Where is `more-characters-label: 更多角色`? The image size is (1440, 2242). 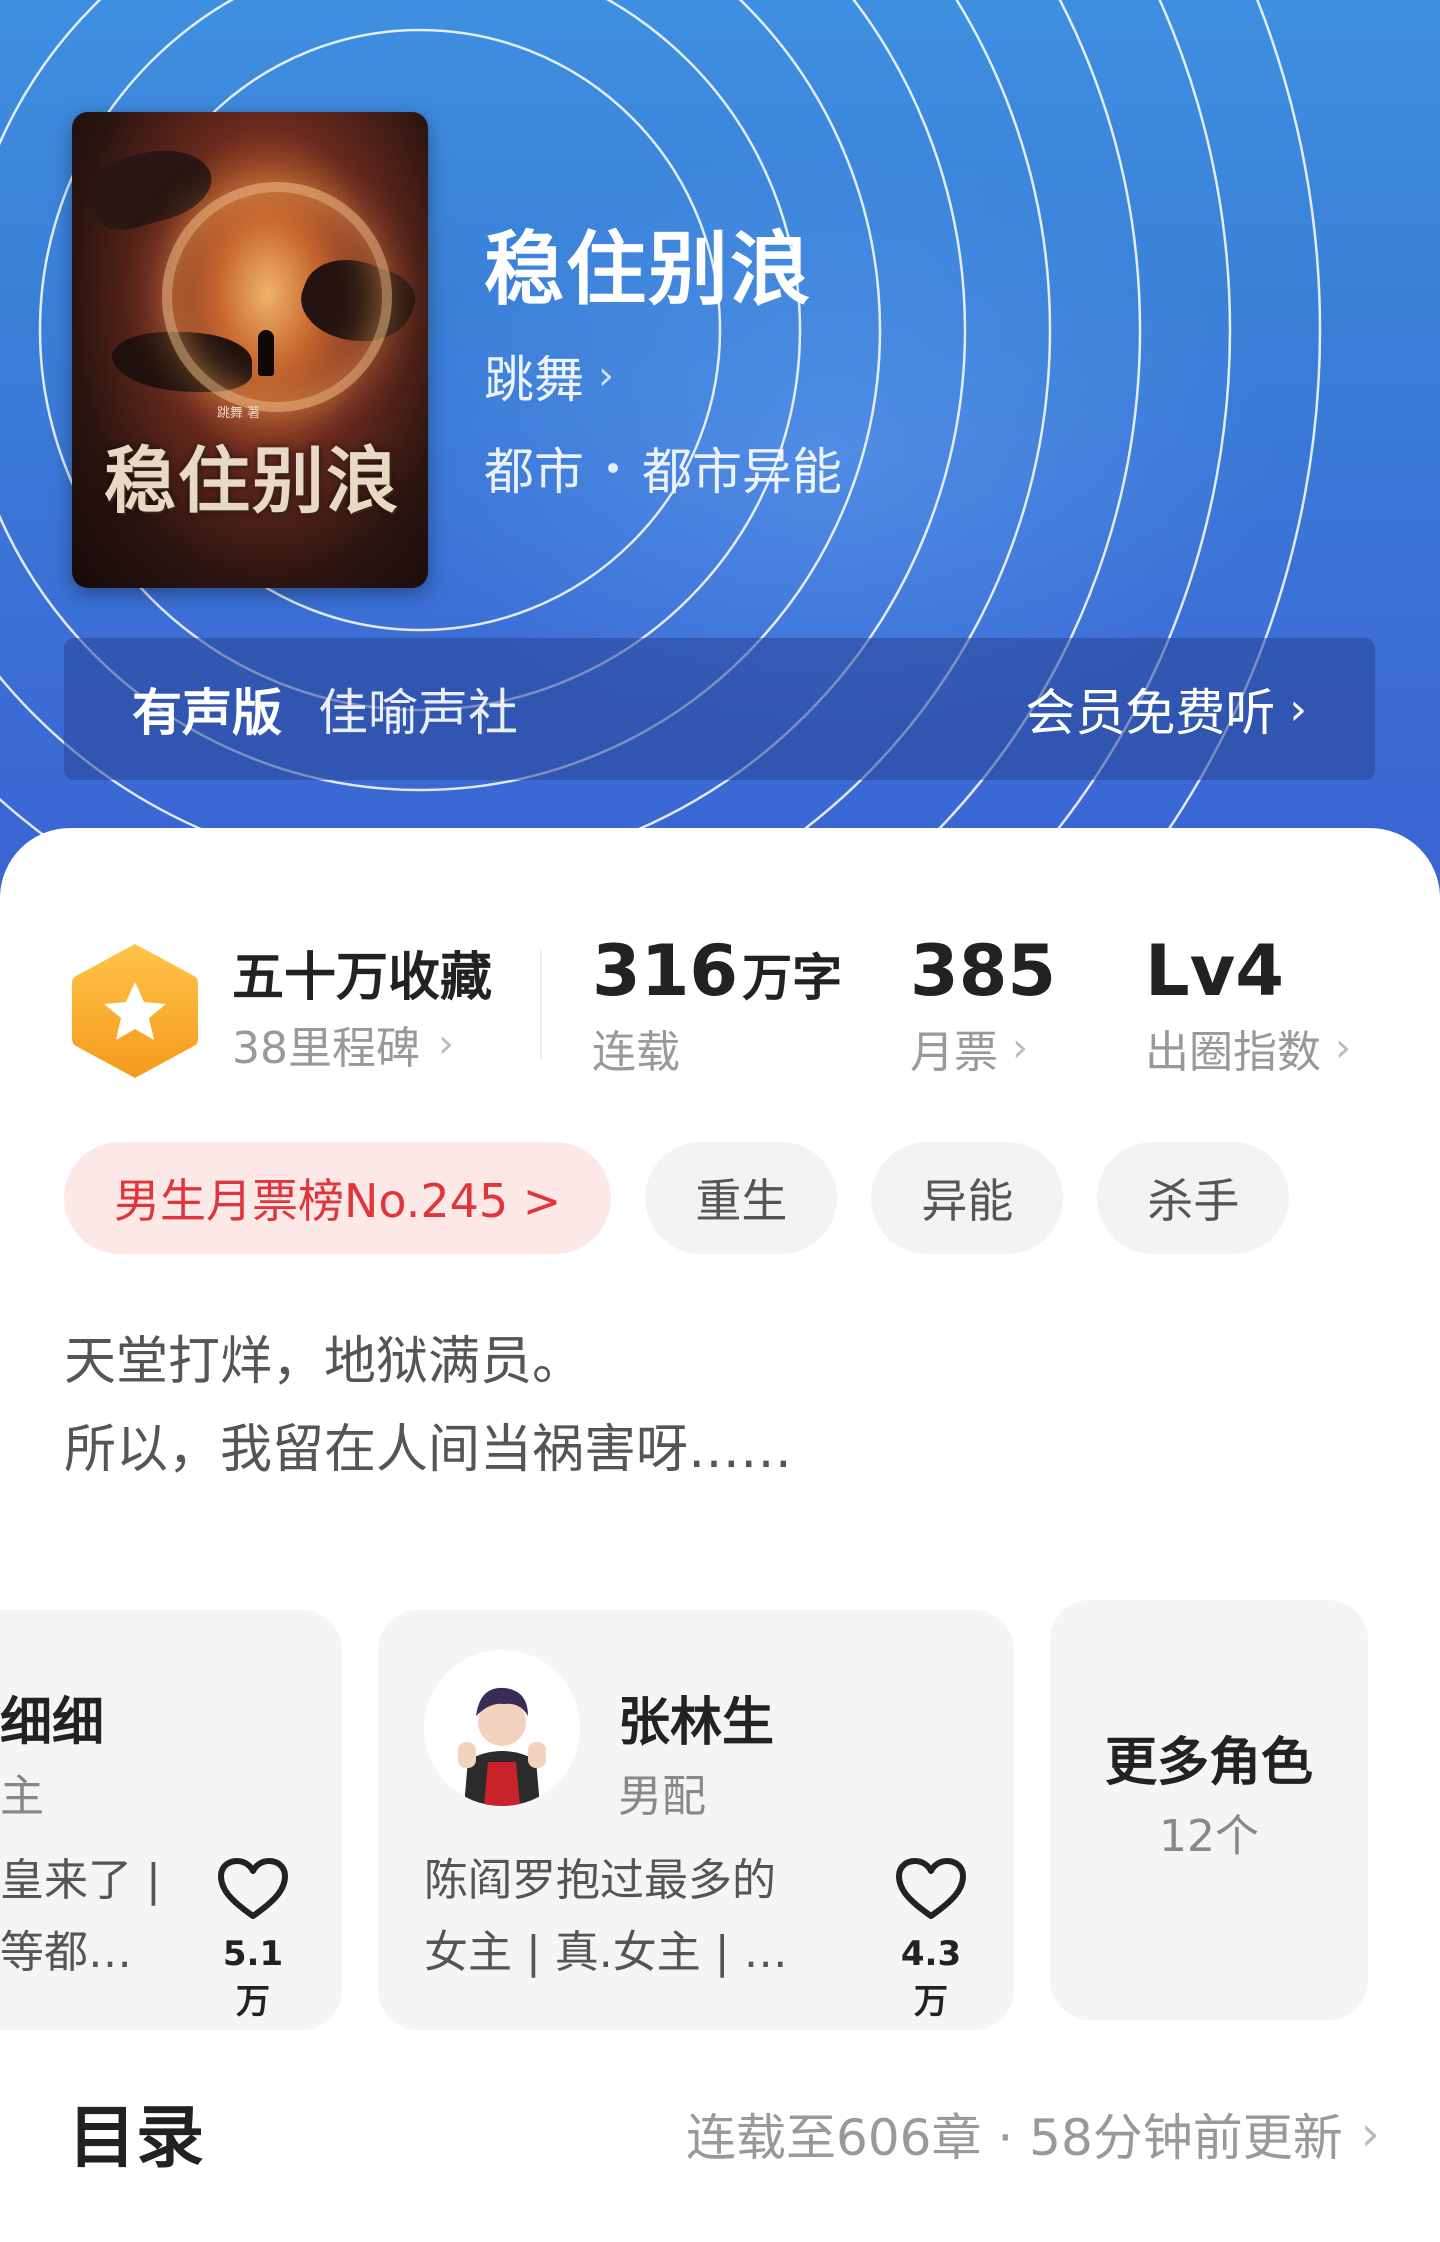 more-characters-label: 更多角色 is located at coordinates (1208, 1763).